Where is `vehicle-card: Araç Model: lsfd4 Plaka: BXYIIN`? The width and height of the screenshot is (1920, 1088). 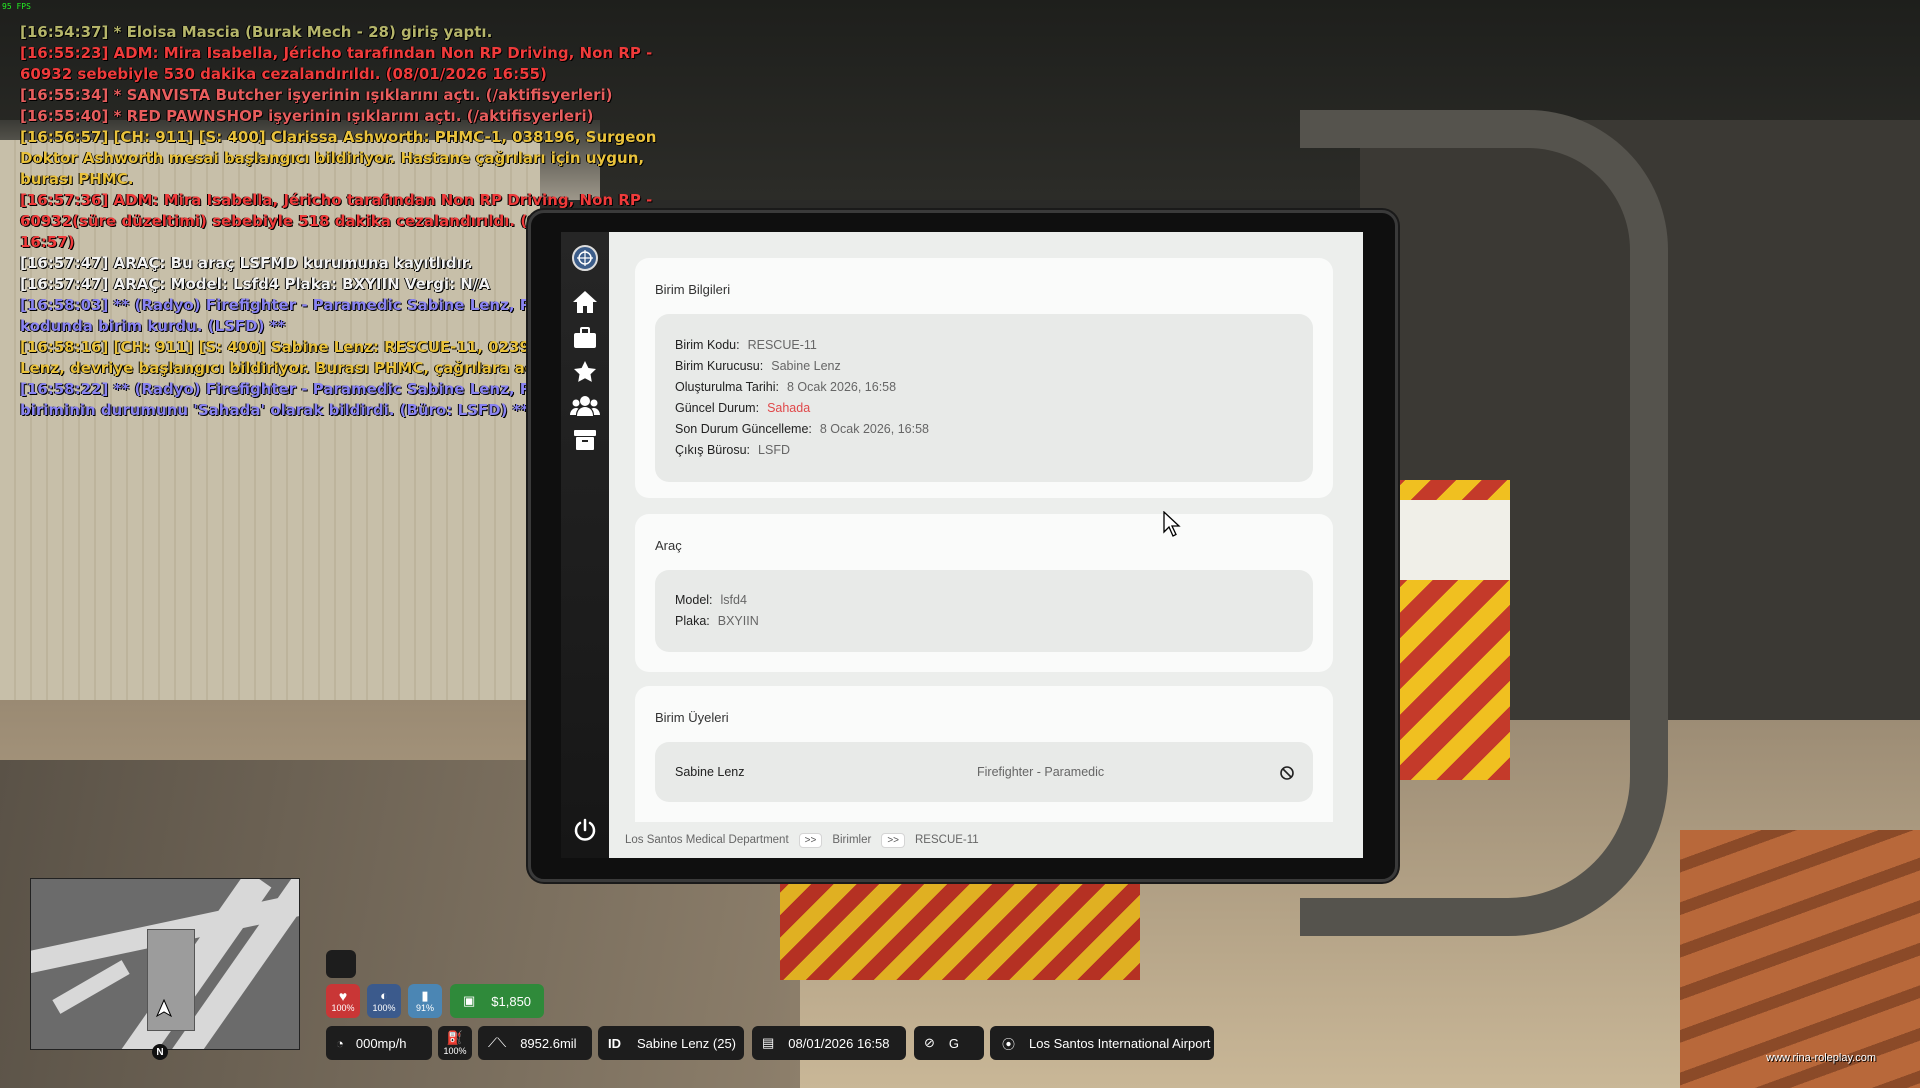 vehicle-card: Araç Model: lsfd4 Plaka: BXYIIN is located at coordinates (984, 593).